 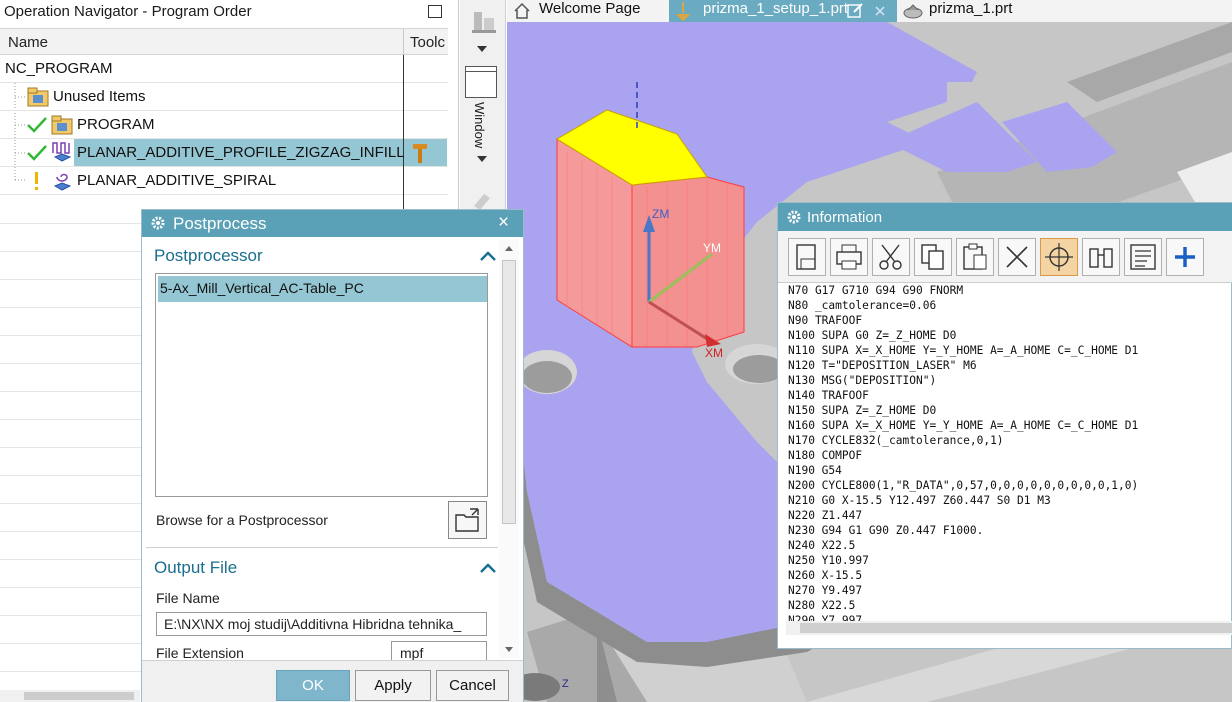 I want to click on postprocess-titlebar: Postprocess ×, so click(x=332, y=223).